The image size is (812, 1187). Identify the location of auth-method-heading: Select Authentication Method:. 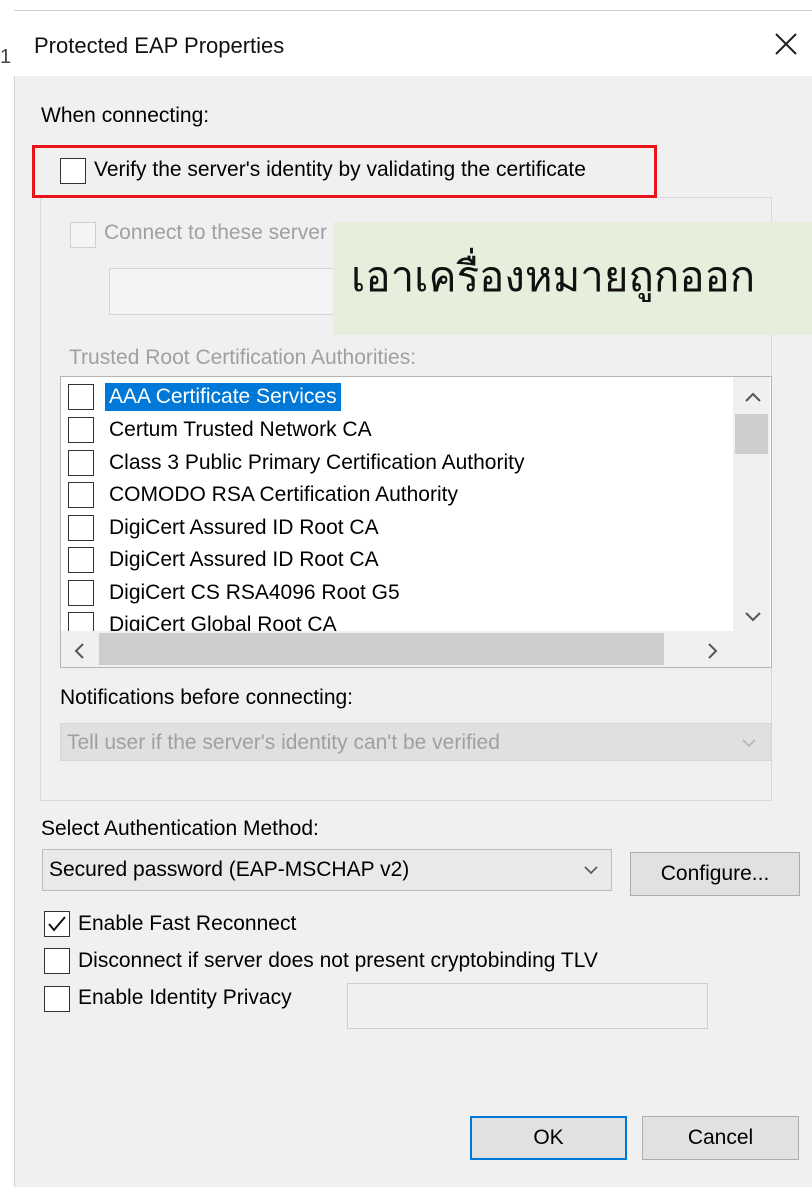
(180, 828).